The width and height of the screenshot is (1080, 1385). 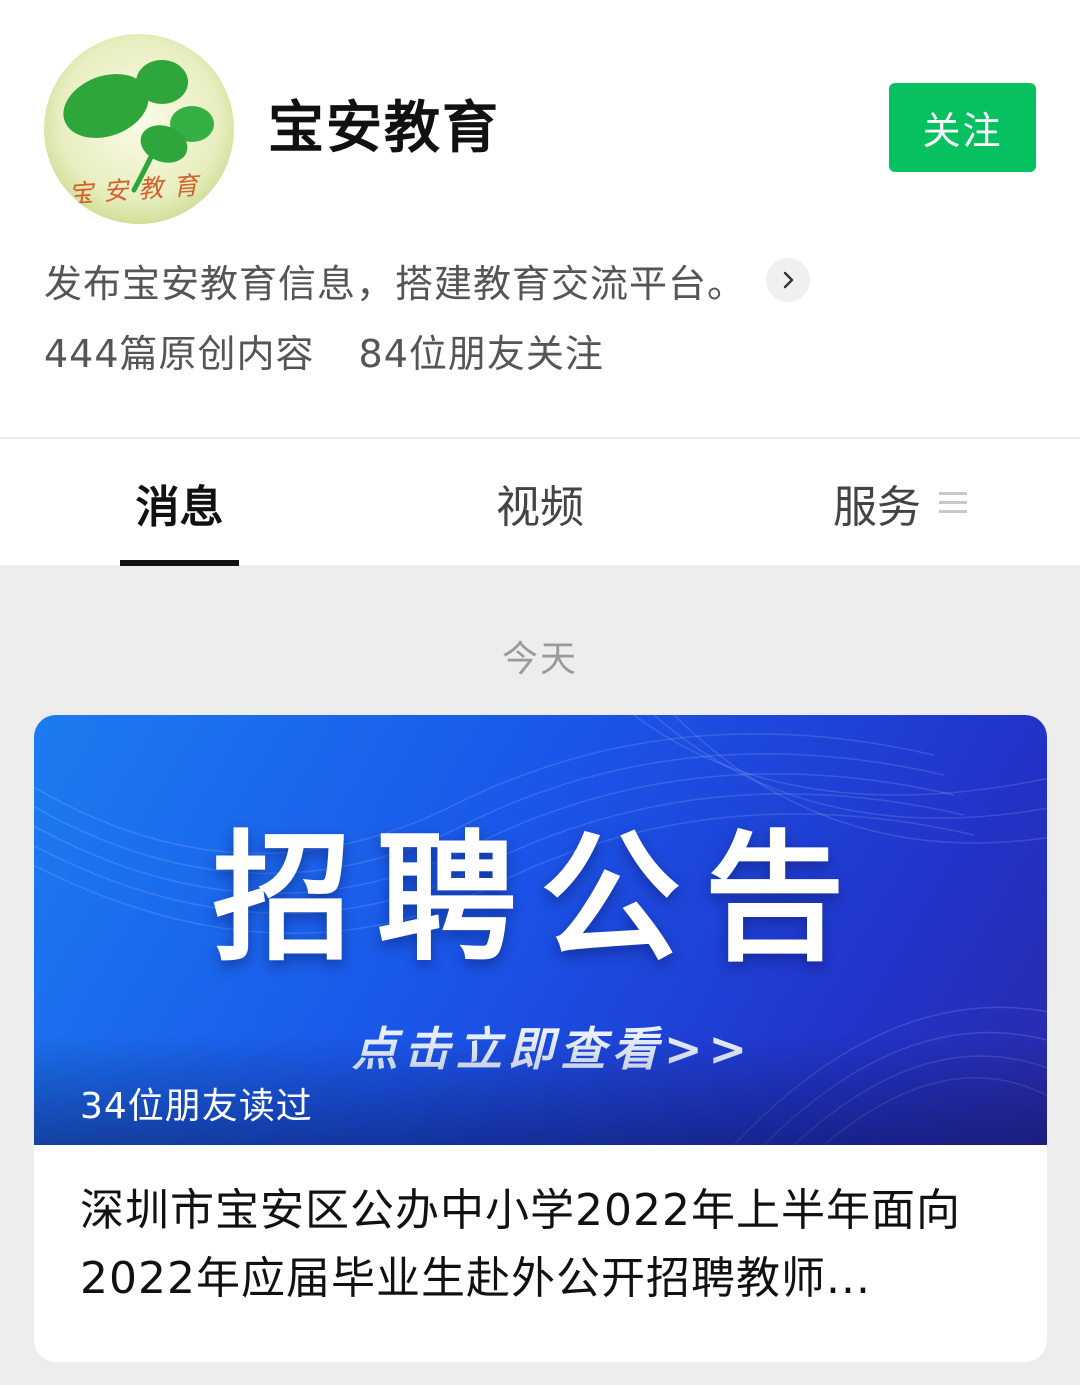 I want to click on tab-label: 消息, so click(x=179, y=507).